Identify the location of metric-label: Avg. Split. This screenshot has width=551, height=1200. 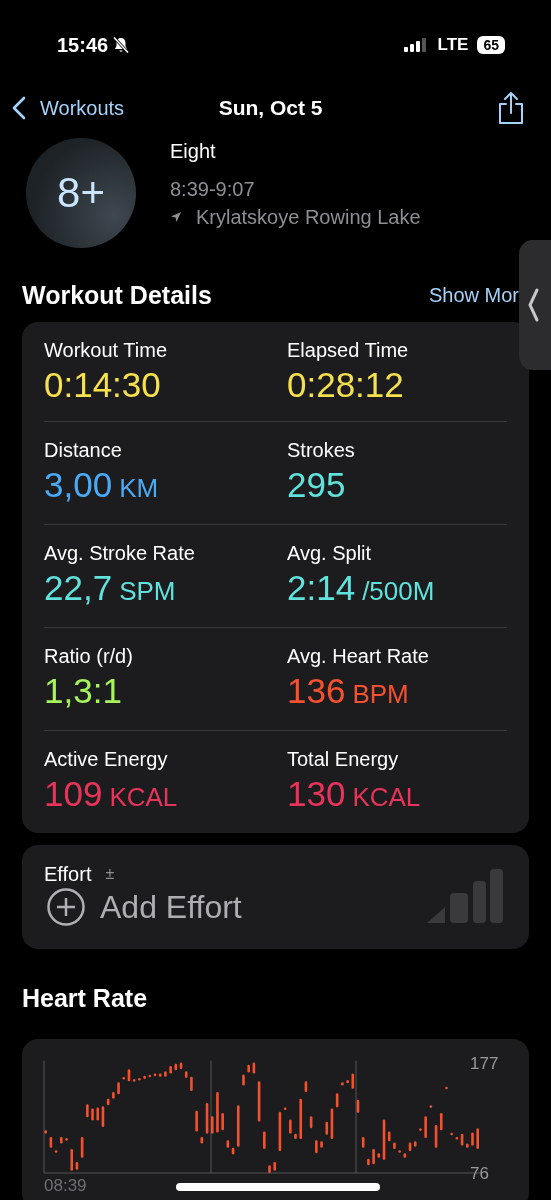
(330, 553).